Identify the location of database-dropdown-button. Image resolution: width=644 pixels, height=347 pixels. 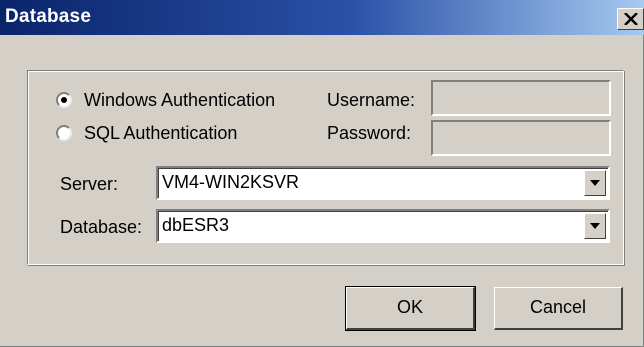
(595, 226).